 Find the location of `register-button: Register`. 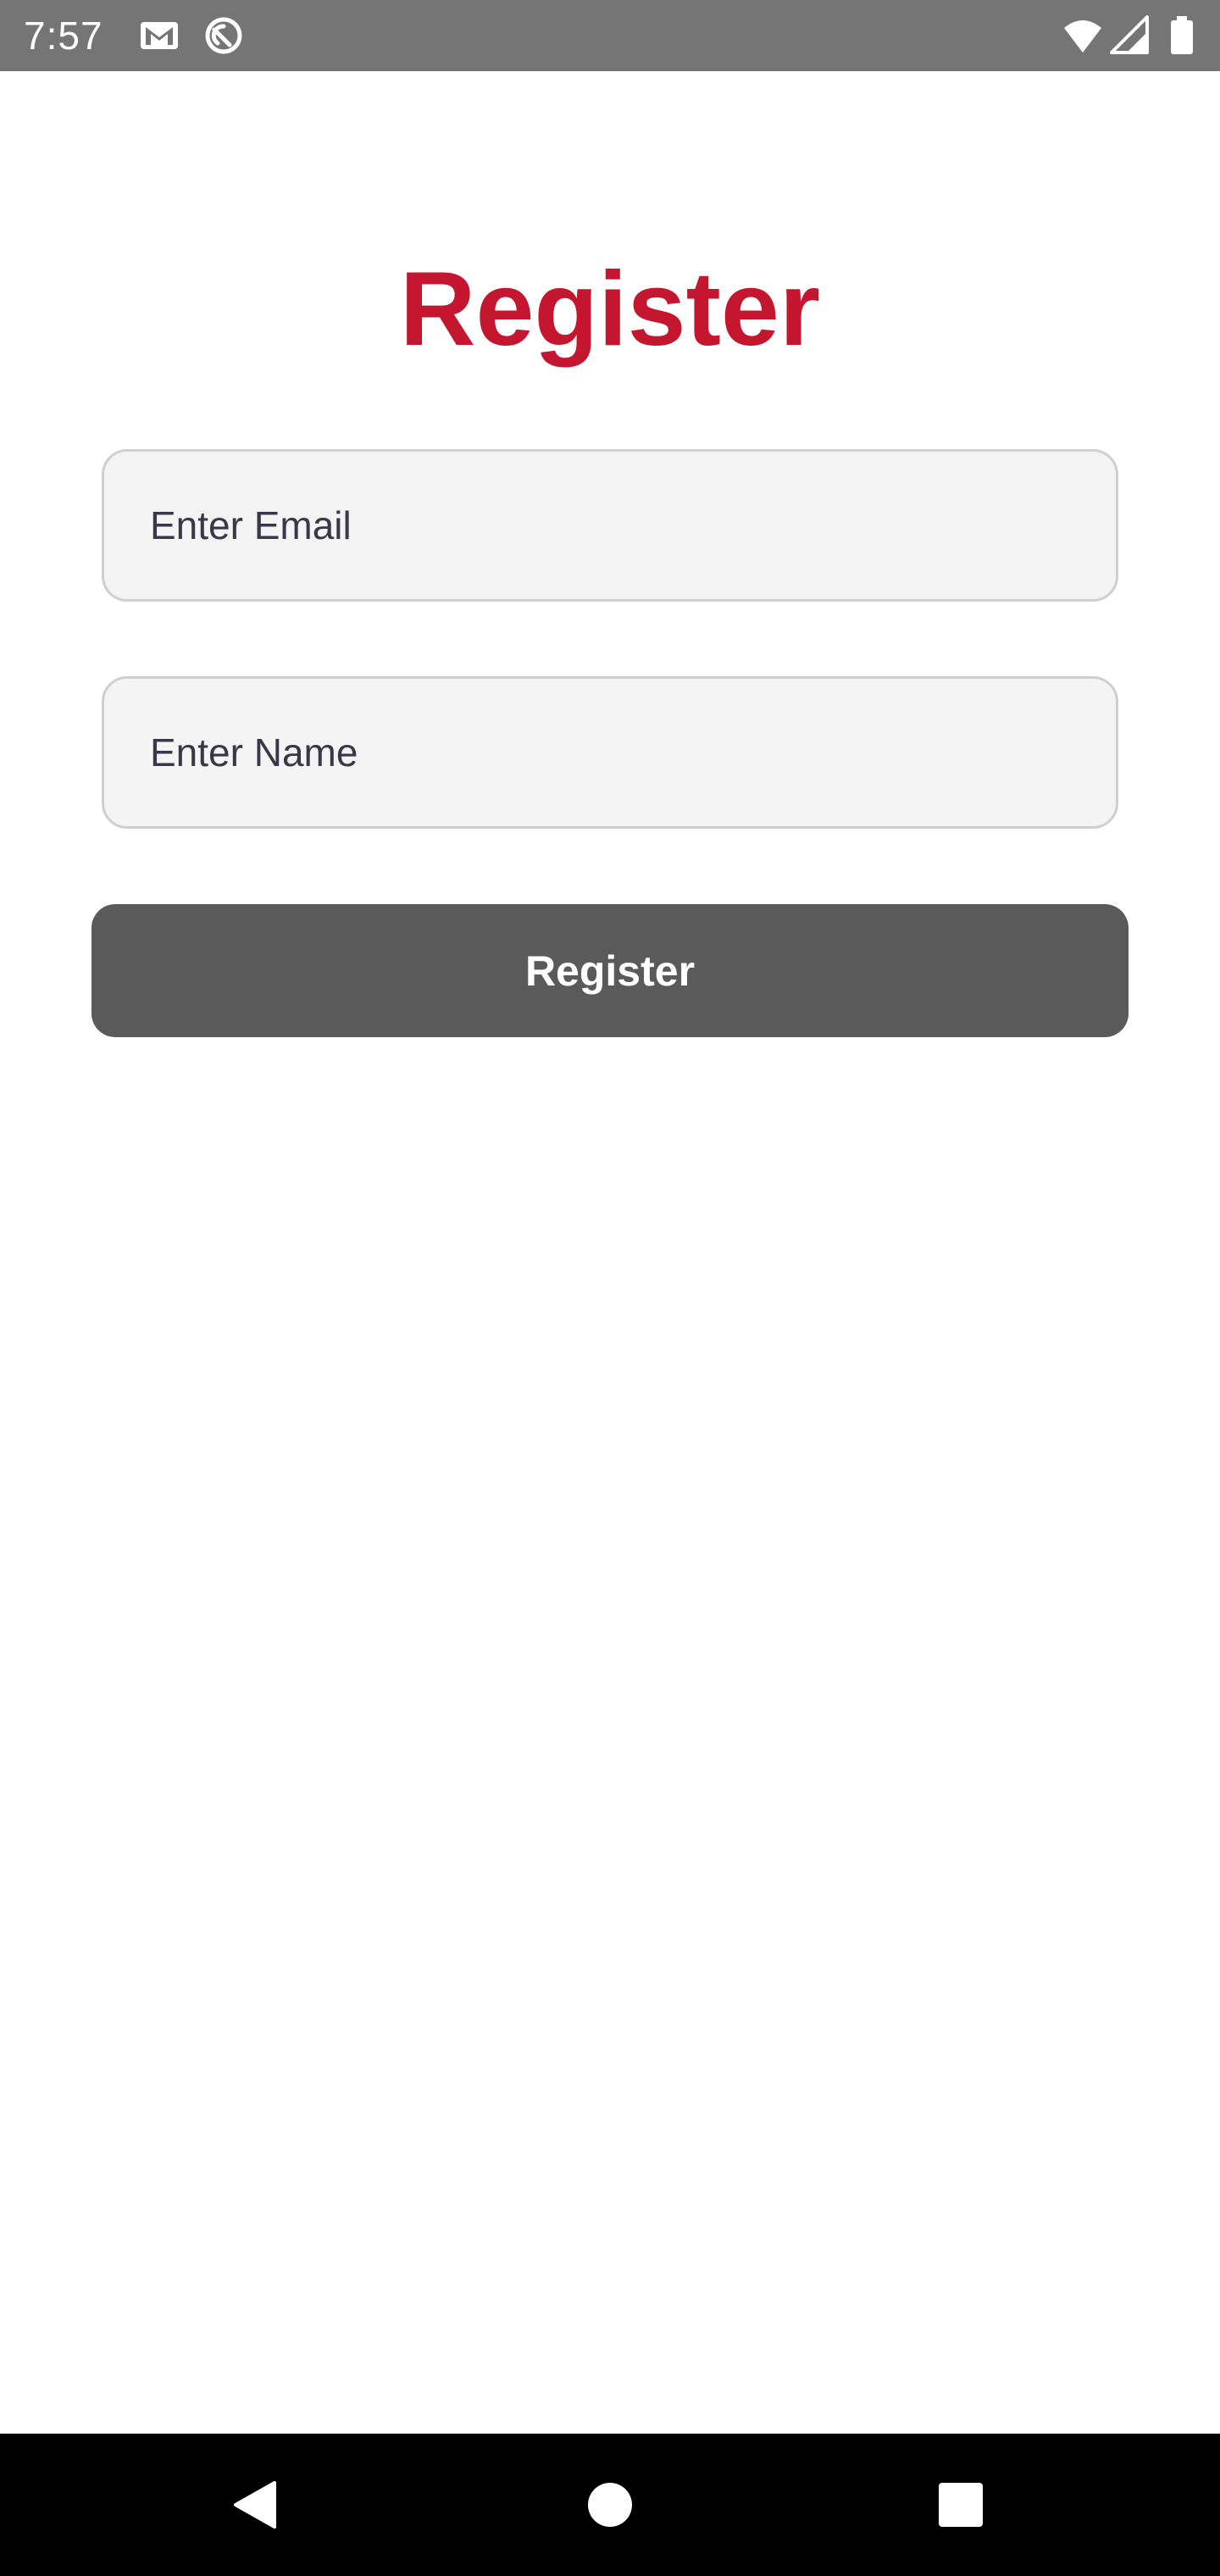

register-button: Register is located at coordinates (610, 970).